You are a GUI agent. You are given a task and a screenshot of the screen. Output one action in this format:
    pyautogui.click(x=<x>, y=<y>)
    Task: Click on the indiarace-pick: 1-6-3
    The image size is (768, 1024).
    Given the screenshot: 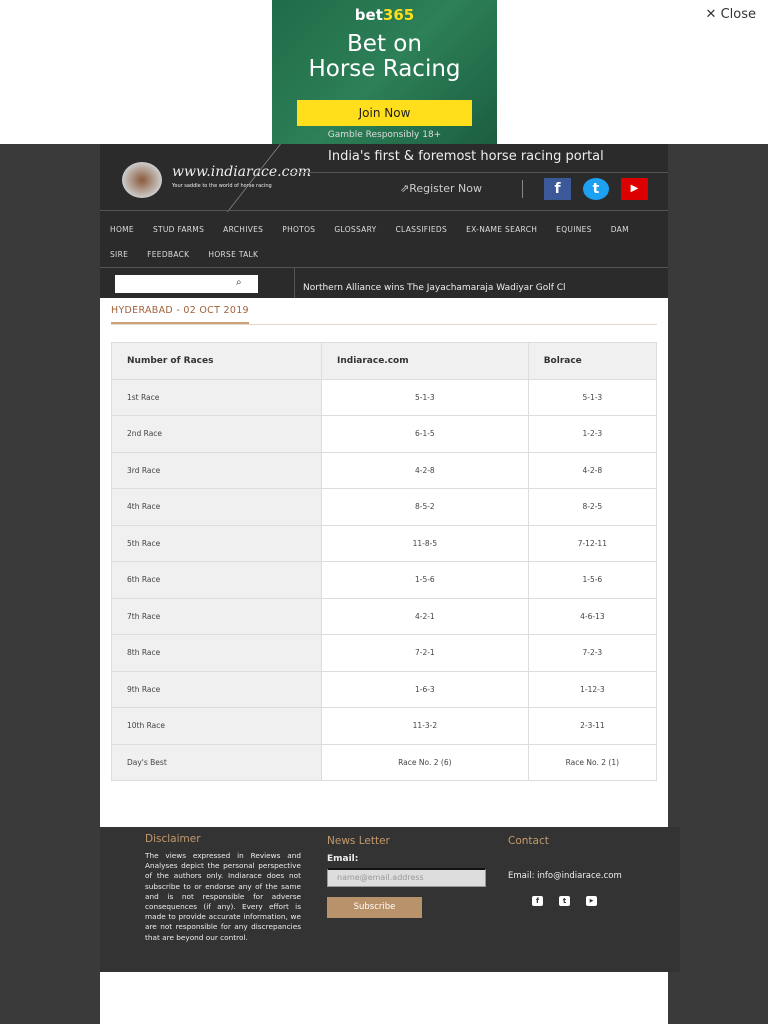 What is the action you would take?
    pyautogui.click(x=425, y=689)
    